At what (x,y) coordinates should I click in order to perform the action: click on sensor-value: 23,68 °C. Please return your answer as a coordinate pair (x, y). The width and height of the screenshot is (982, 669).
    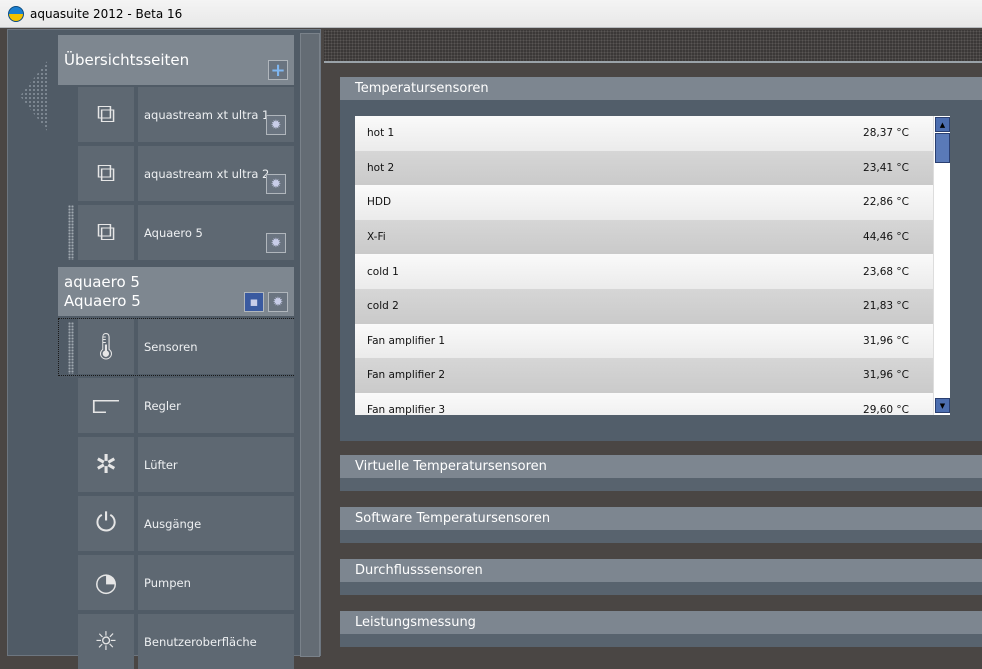
    Looking at the image, I should click on (886, 271).